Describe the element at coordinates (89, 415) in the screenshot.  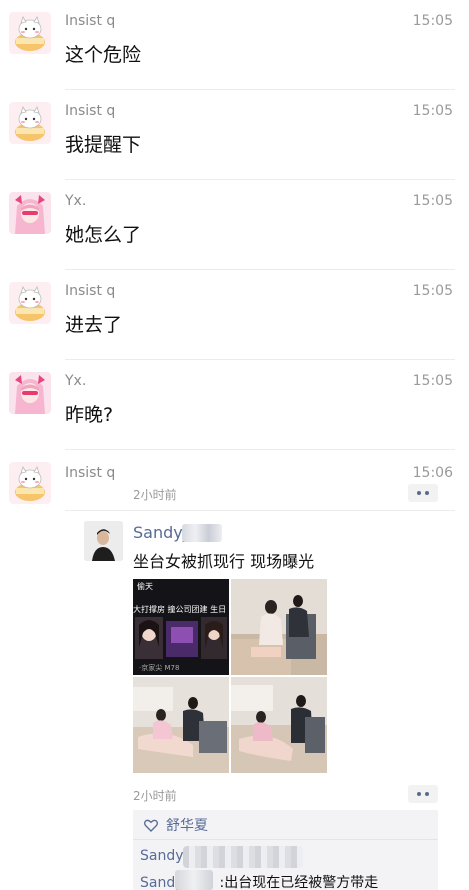
I see `message-text: 昨晚?` at that location.